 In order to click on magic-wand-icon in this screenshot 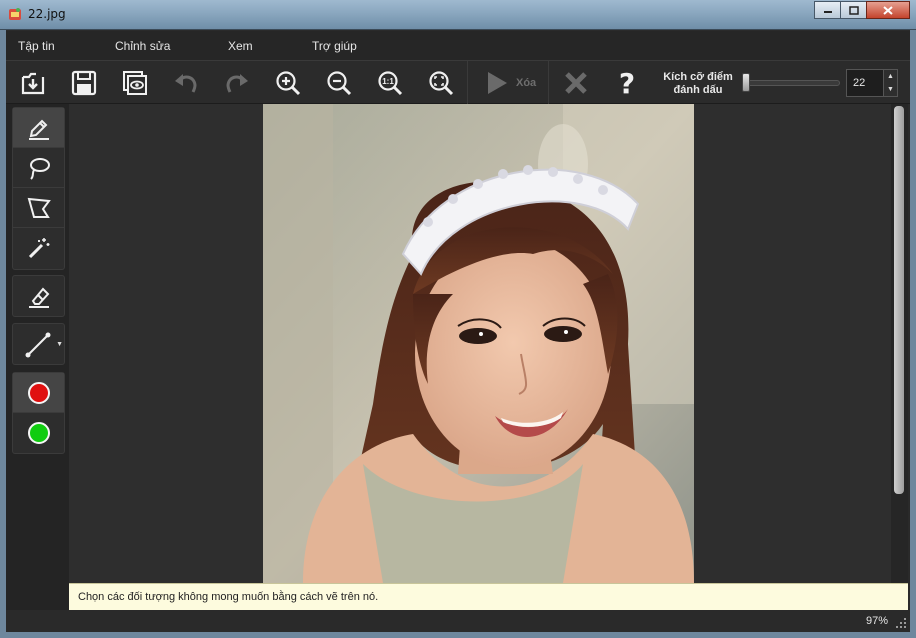, I will do `click(38, 248)`.